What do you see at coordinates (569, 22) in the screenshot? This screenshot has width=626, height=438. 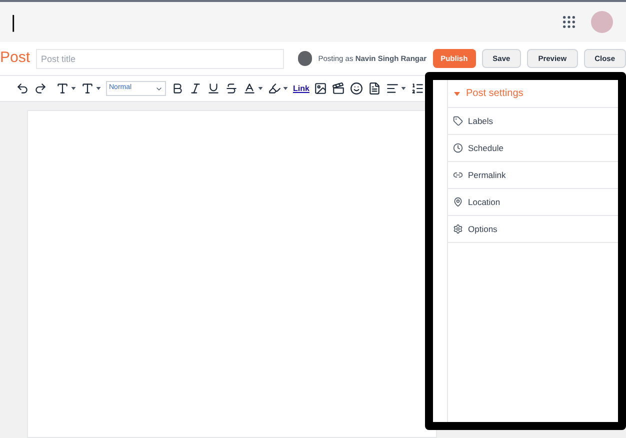 I see `apps-grid-icon` at bounding box center [569, 22].